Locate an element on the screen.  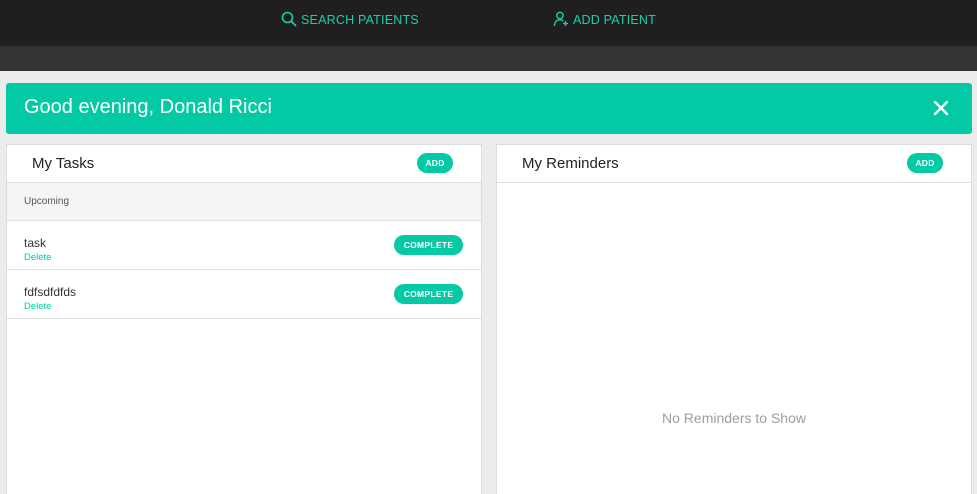
add-task-button: ADD is located at coordinates (435, 163).